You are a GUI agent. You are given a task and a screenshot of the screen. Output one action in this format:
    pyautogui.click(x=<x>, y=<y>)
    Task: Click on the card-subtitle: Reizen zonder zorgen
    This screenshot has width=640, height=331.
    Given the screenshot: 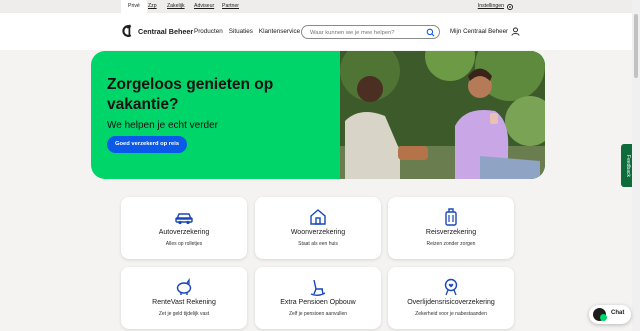 What is the action you would take?
    pyautogui.click(x=451, y=244)
    